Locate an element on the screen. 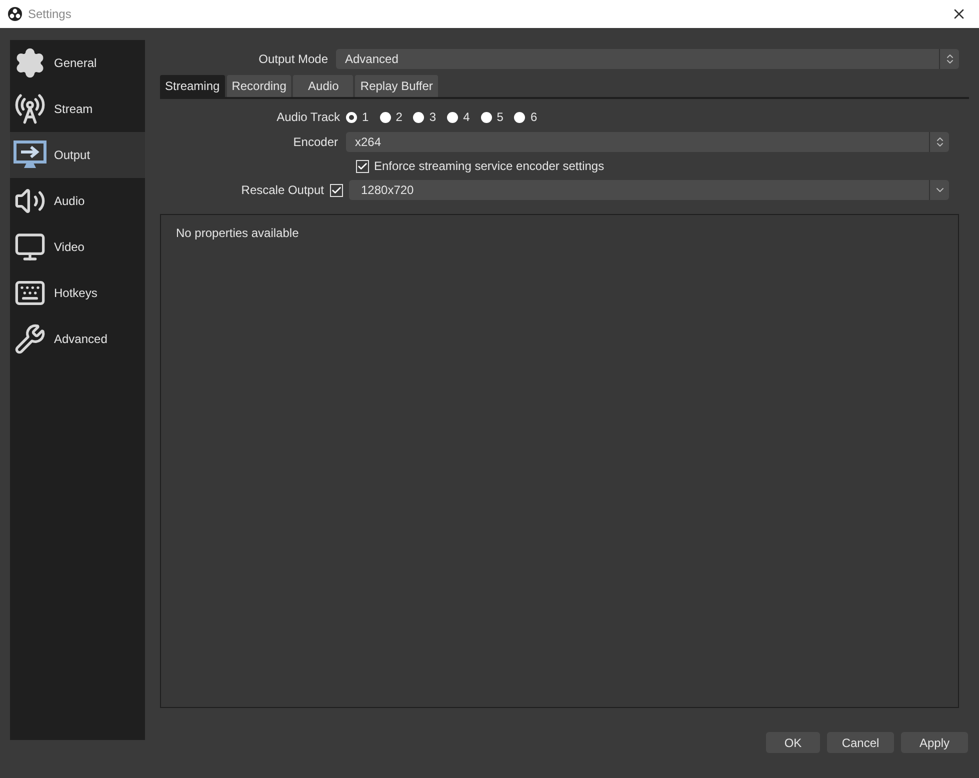 This screenshot has width=979, height=778. tab: Recording is located at coordinates (259, 86).